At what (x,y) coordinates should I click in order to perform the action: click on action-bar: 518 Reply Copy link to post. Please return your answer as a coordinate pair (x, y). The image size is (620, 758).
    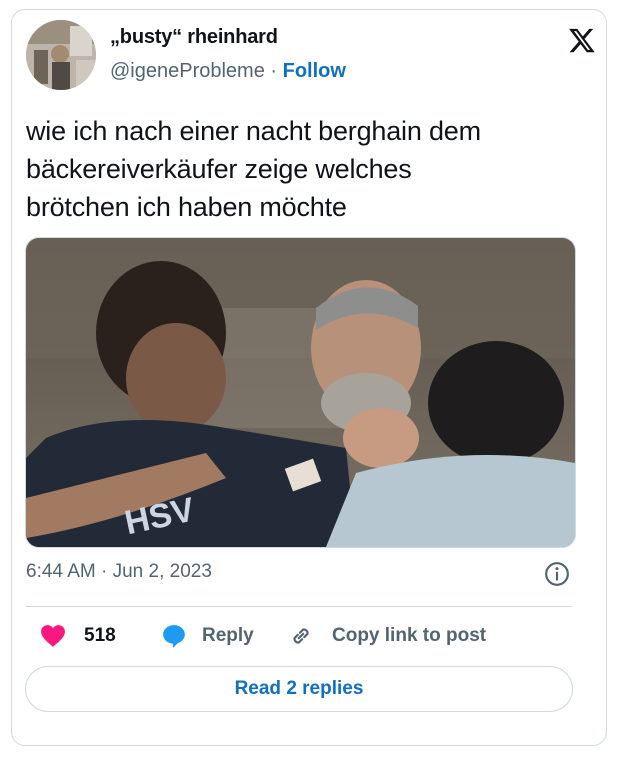
    Looking at the image, I should click on (299, 636).